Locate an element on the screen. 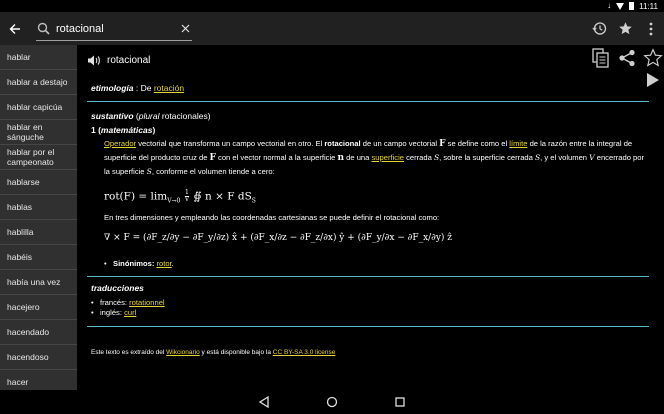  star-icon is located at coordinates (625, 28).